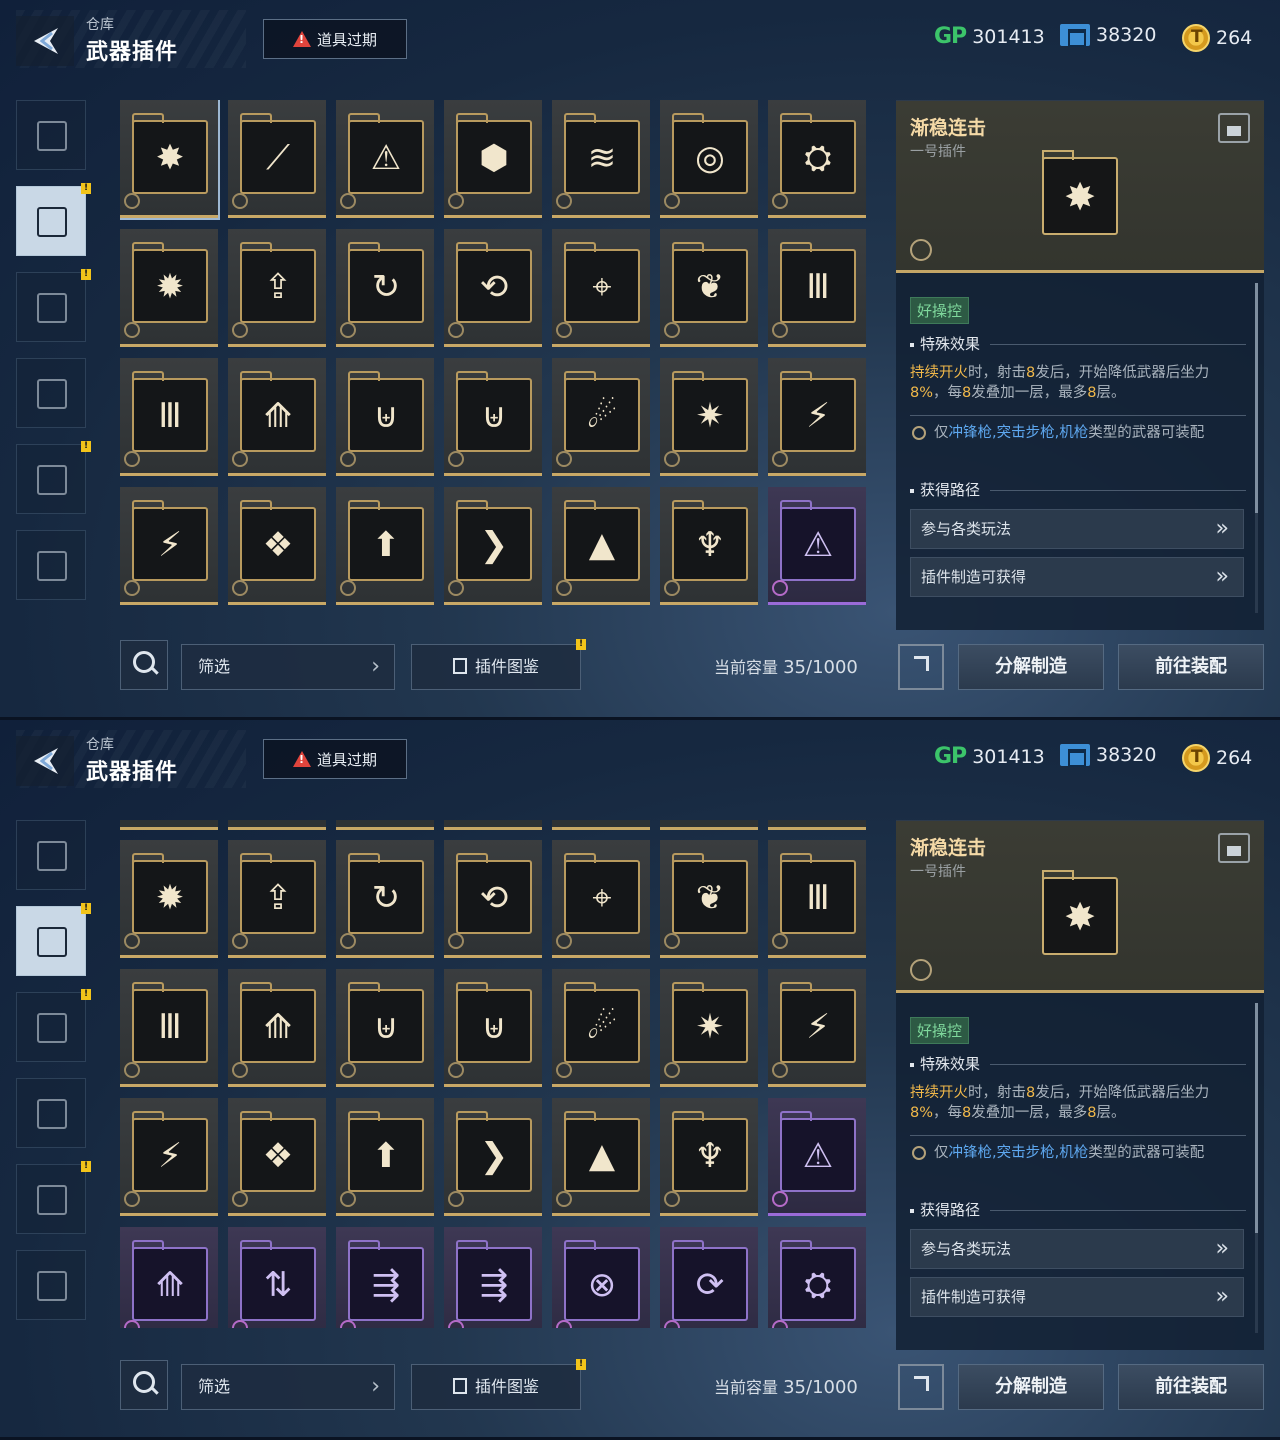 This screenshot has height=1440, width=1280. I want to click on plugin-slot: ⊗, so click(601, 1277).